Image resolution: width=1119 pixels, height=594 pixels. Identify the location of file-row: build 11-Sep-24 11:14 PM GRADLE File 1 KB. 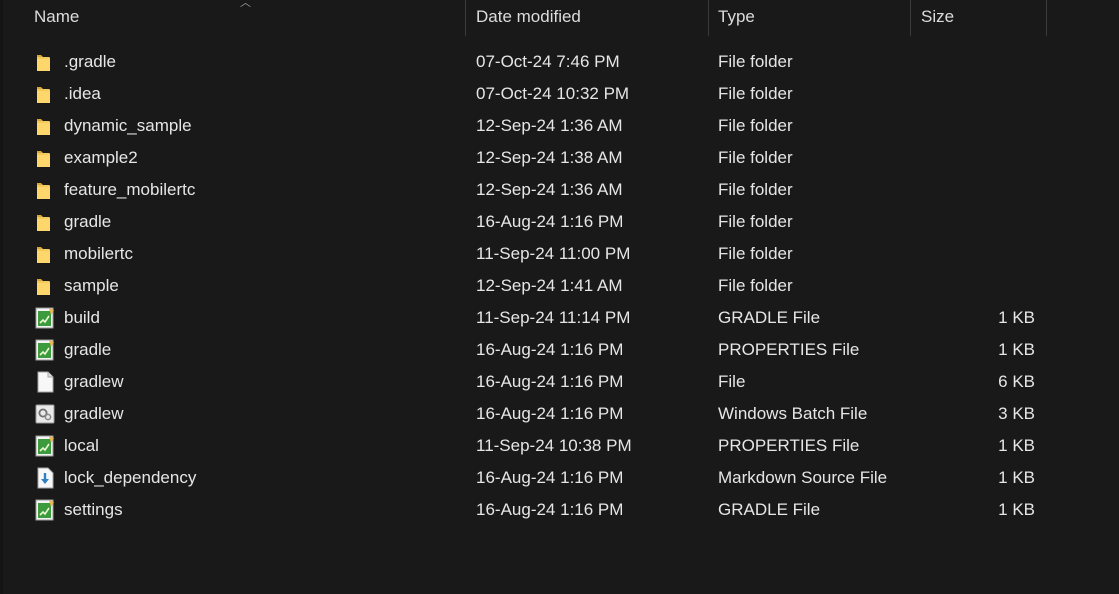
(559, 318).